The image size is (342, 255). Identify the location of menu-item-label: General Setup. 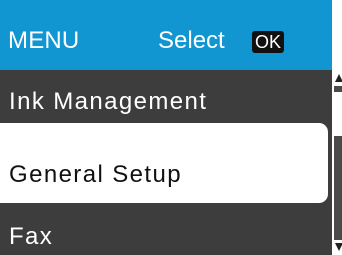
(95, 174).